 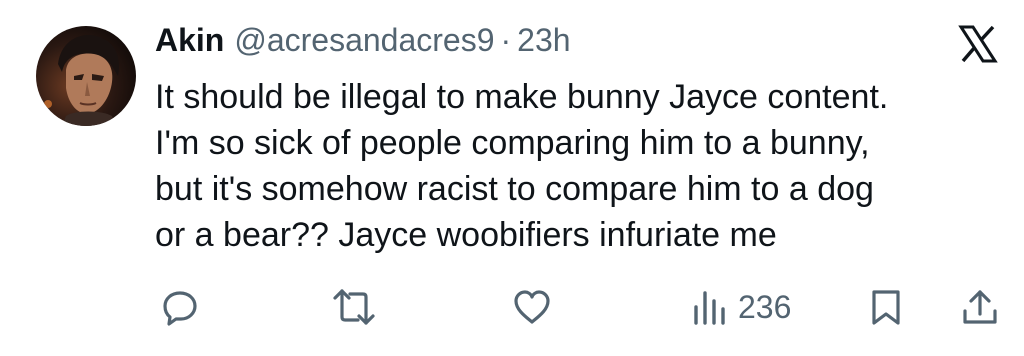 I want to click on tweet-header: Akin @acresandacres9 · 23h, so click(x=363, y=44).